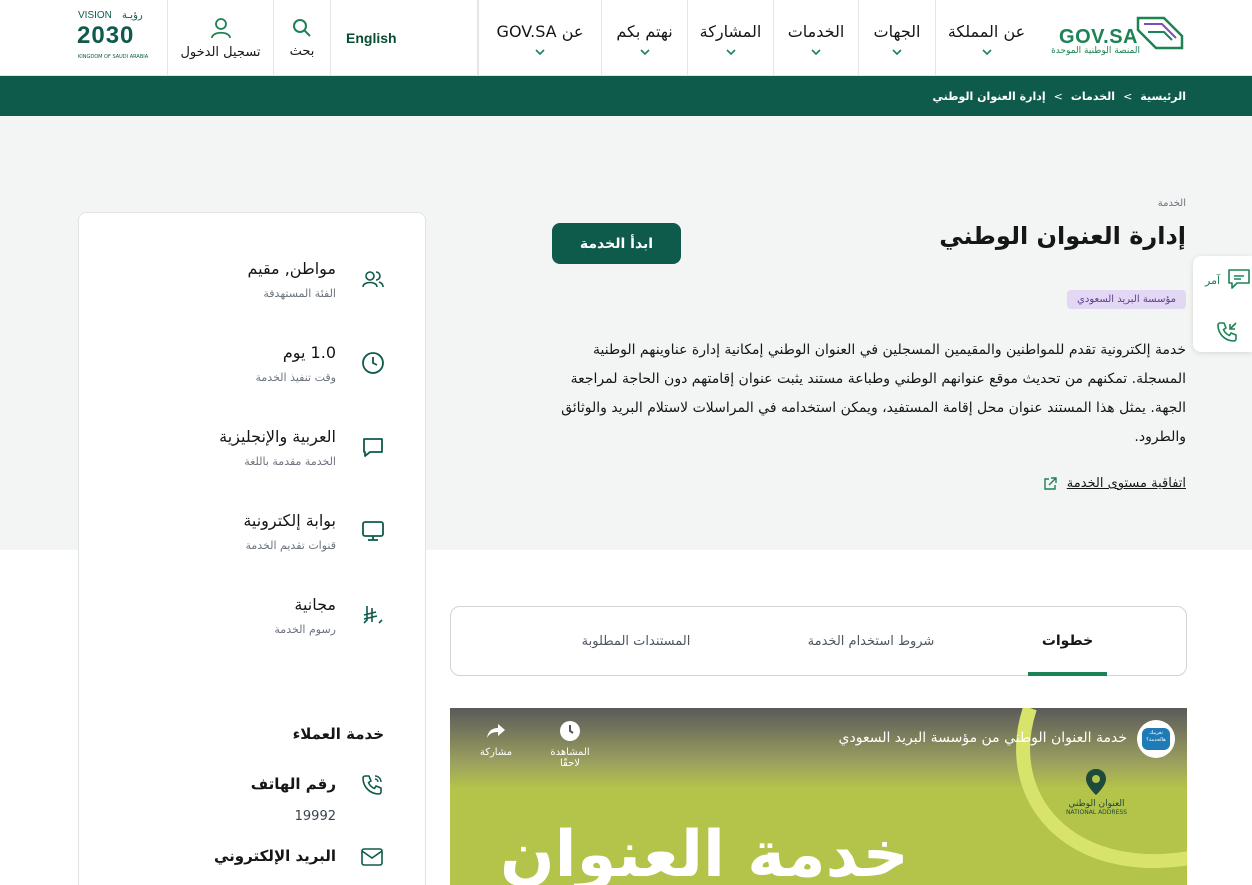  What do you see at coordinates (275, 856) in the screenshot?
I see `email-label: البريد الإلكتروني` at bounding box center [275, 856].